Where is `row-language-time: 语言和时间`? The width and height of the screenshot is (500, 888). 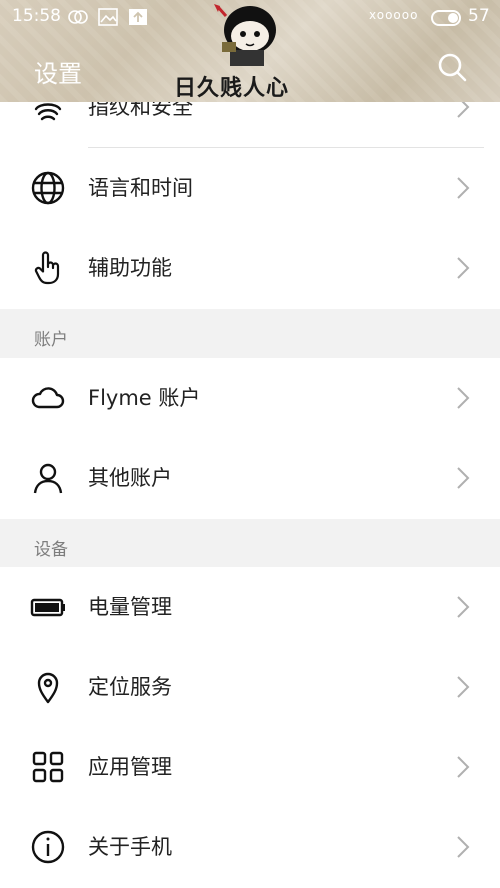 row-language-time: 语言和时间 is located at coordinates (250, 188).